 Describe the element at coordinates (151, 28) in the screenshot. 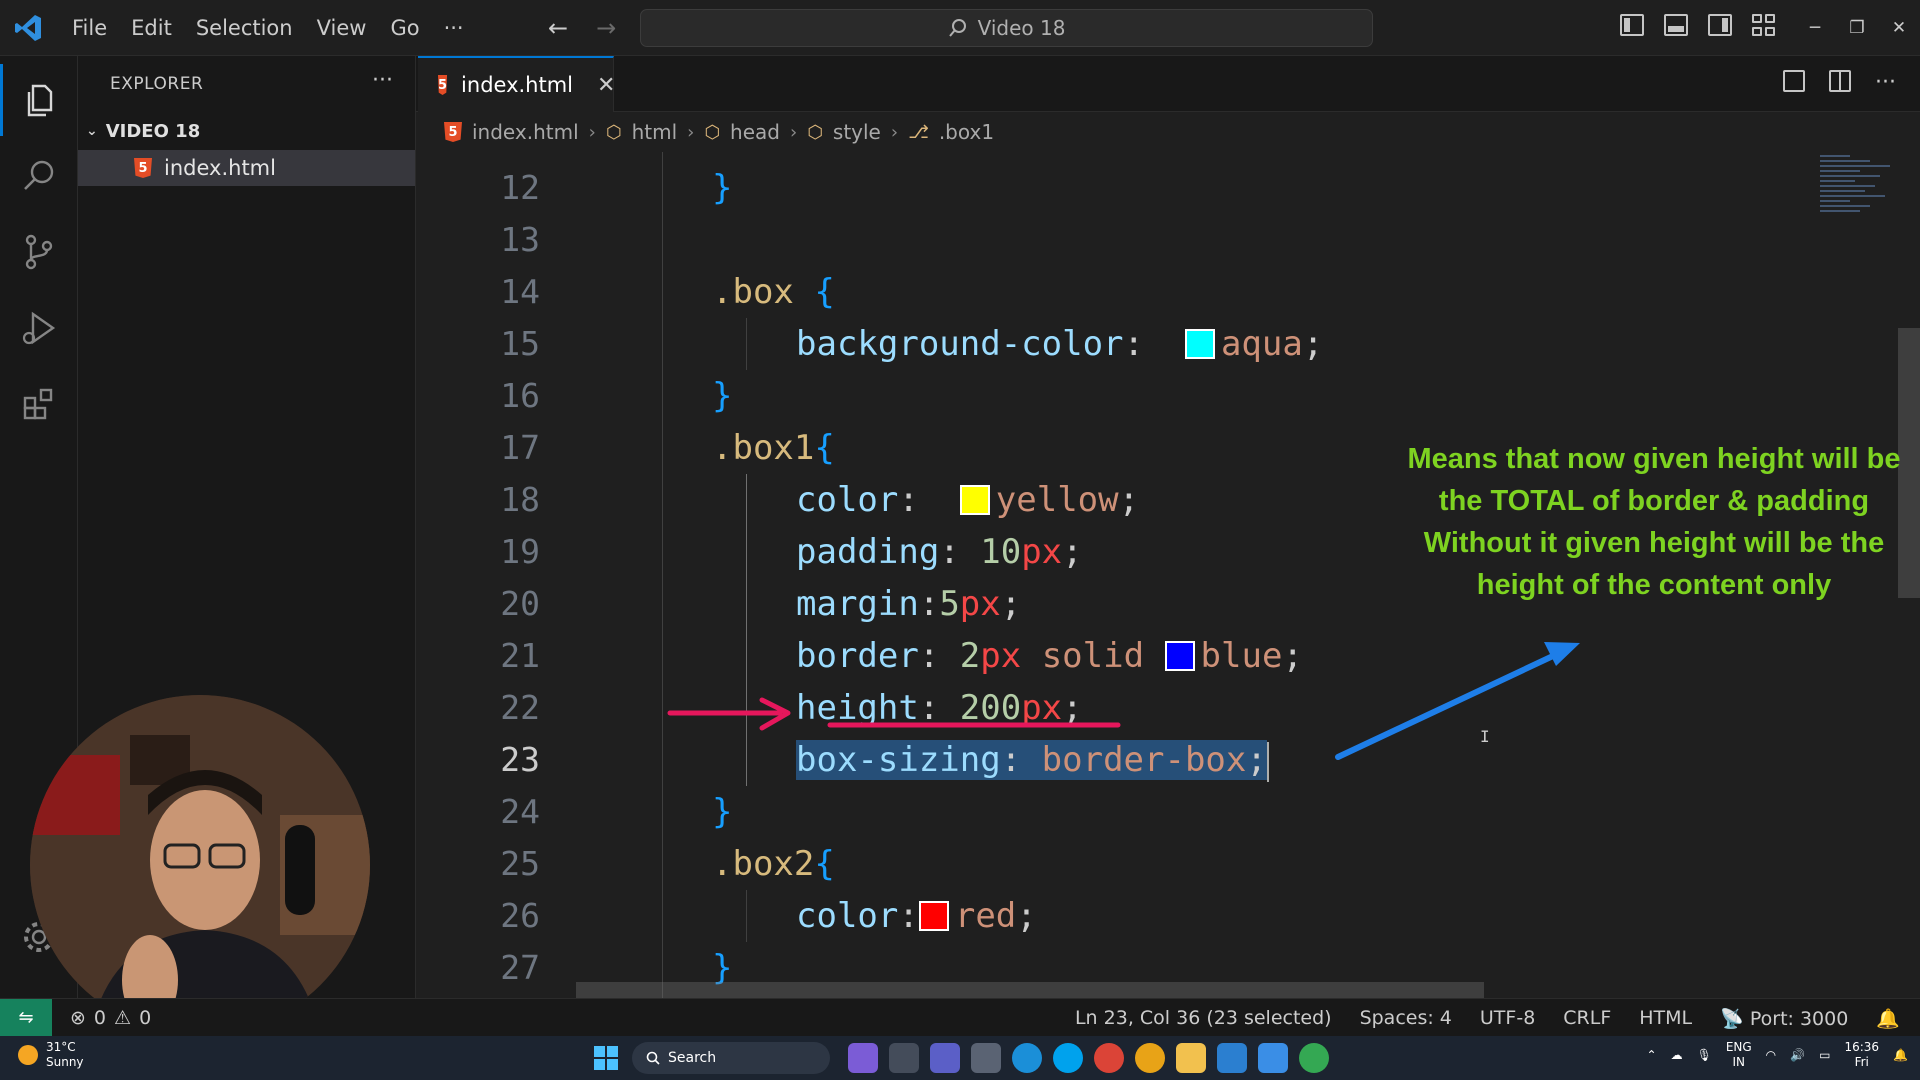

I see `menu-edit: Edit` at that location.